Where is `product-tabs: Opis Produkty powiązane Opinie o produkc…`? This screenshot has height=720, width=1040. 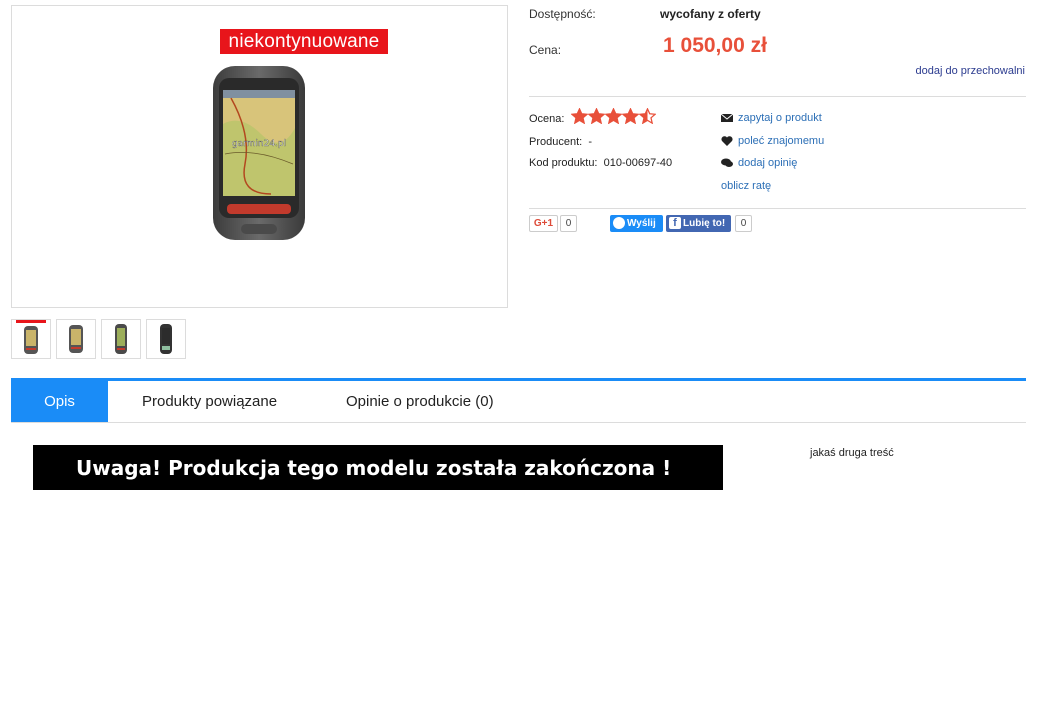 product-tabs: Opis Produkty powiązane Opinie o produkc… is located at coordinates (518, 400).